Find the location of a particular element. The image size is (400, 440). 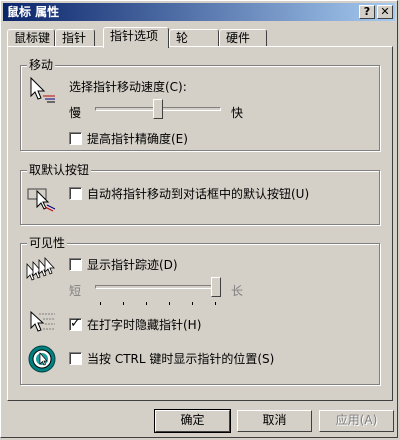

tab-wheel: 轮 is located at coordinates (194, 37).